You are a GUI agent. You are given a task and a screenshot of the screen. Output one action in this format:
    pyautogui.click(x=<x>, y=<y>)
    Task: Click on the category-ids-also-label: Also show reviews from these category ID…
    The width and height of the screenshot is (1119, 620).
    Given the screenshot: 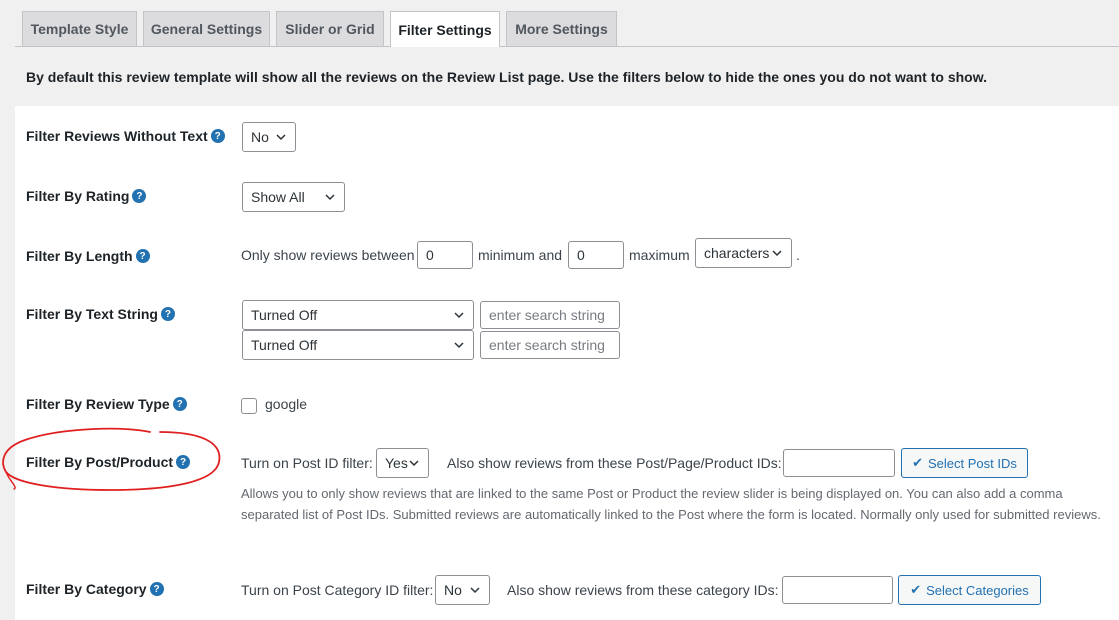 What is the action you would take?
    pyautogui.click(x=643, y=590)
    